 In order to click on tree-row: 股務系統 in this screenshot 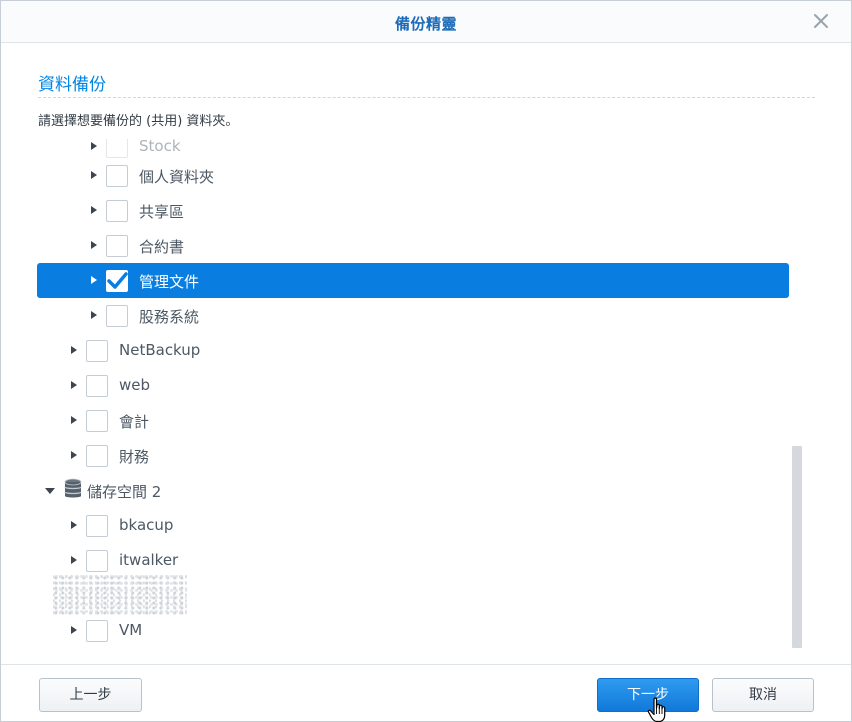, I will do `click(413, 315)`.